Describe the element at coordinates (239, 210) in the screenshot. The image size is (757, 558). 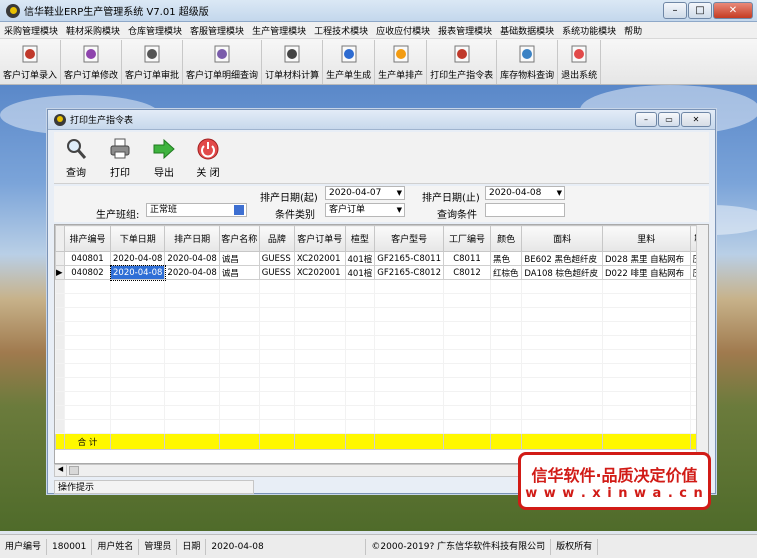
I see `picker-icon` at that location.